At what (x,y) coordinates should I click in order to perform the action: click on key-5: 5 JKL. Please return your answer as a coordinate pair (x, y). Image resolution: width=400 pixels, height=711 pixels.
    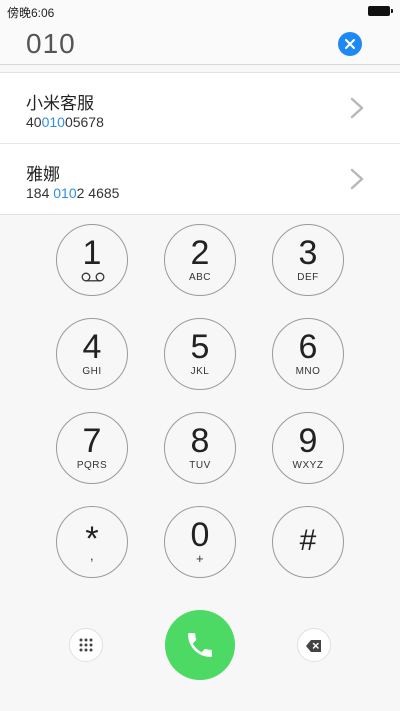
    Looking at the image, I should click on (200, 354).